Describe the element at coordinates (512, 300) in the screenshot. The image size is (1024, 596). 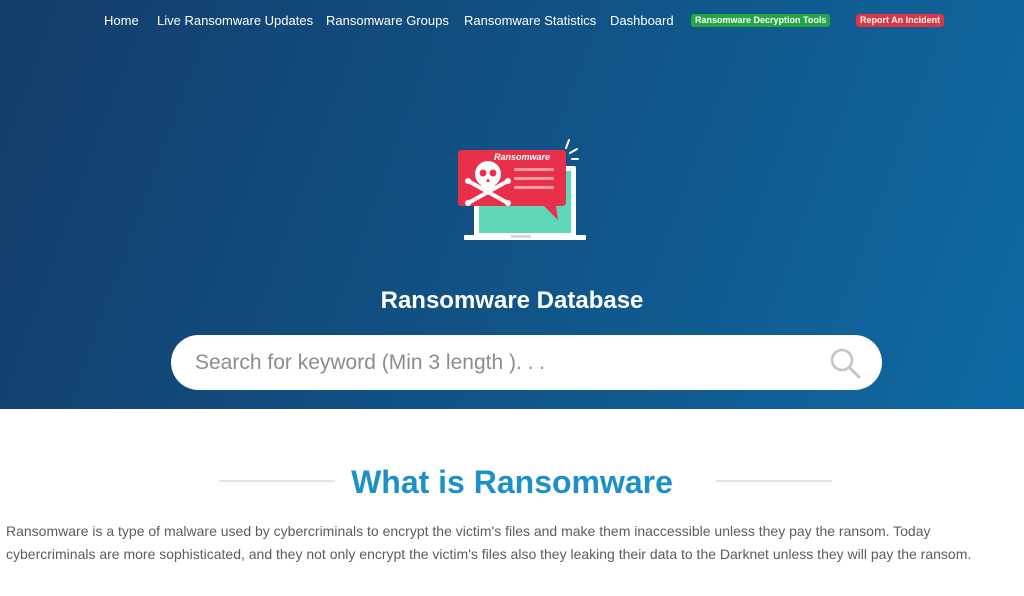
I see `database-title: Ransomware Database` at that location.